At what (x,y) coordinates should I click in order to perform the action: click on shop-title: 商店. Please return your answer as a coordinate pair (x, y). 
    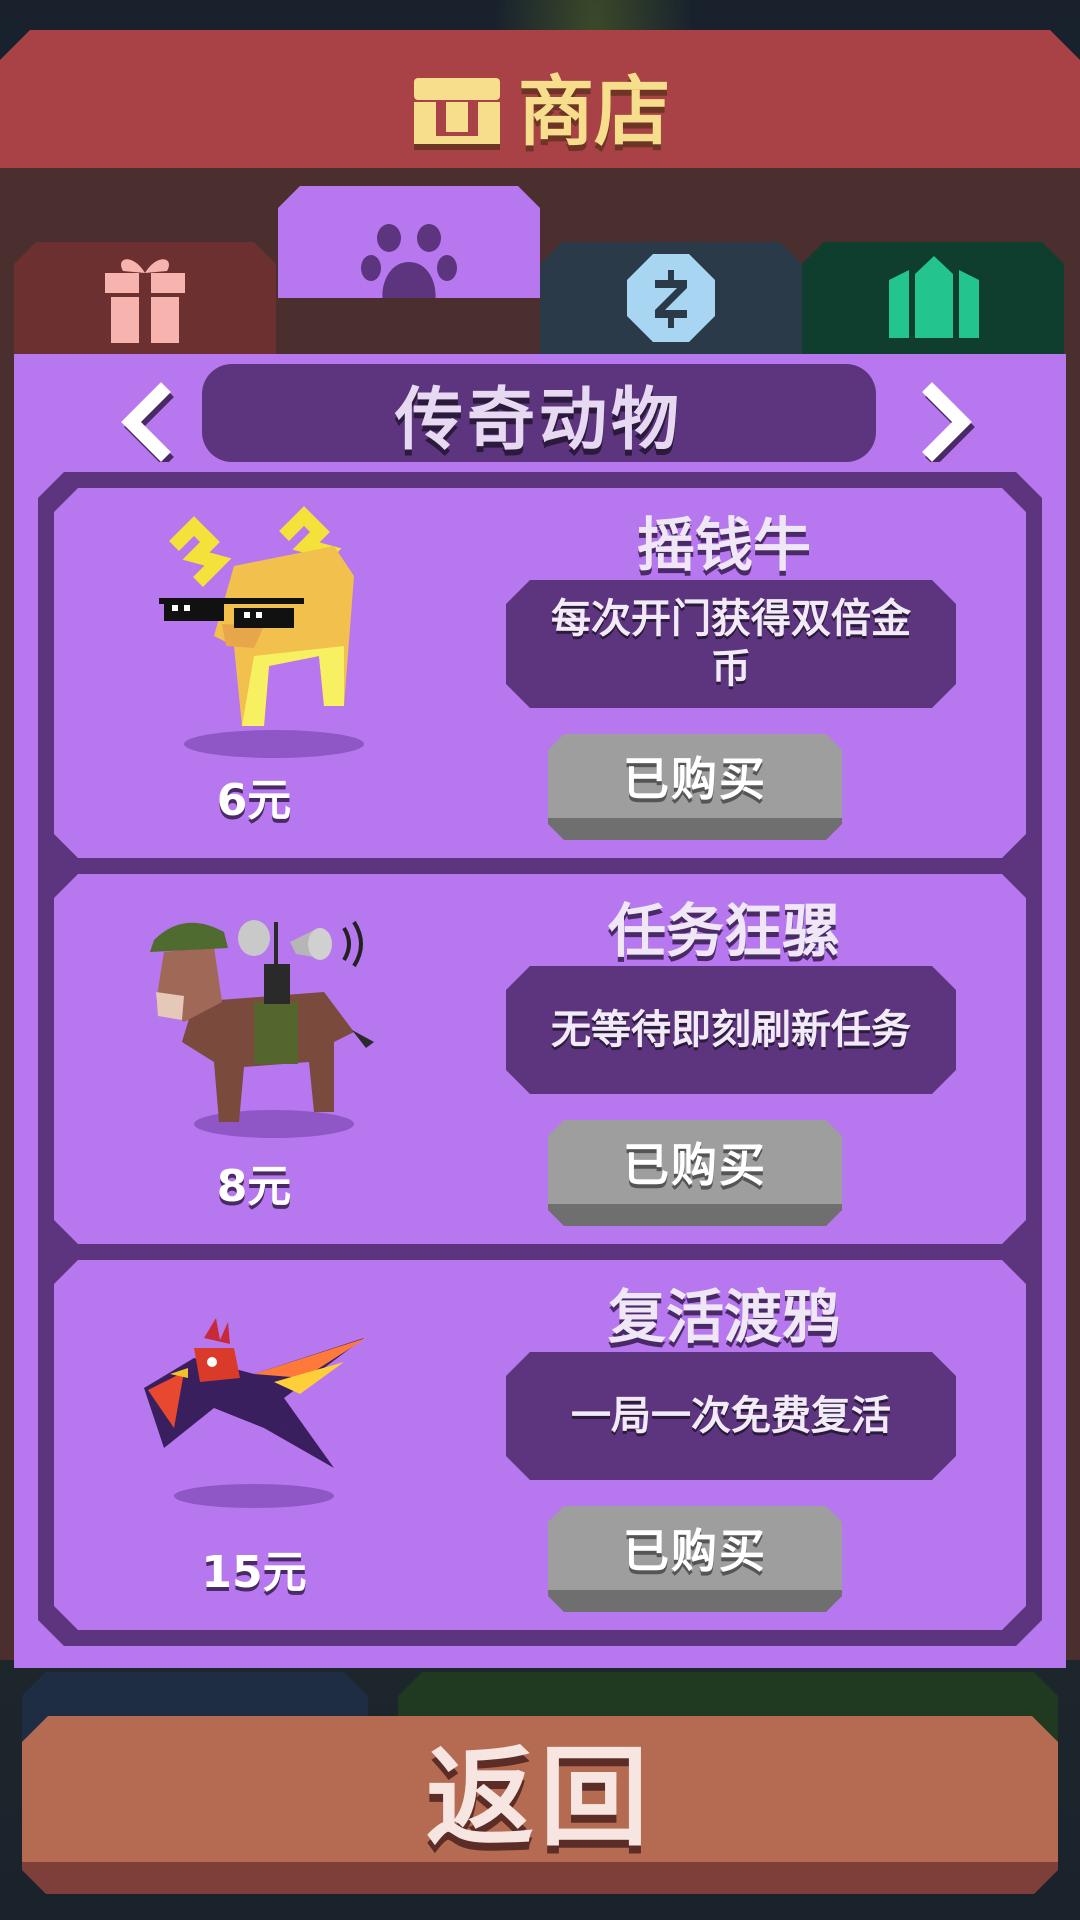
    Looking at the image, I should click on (594, 111).